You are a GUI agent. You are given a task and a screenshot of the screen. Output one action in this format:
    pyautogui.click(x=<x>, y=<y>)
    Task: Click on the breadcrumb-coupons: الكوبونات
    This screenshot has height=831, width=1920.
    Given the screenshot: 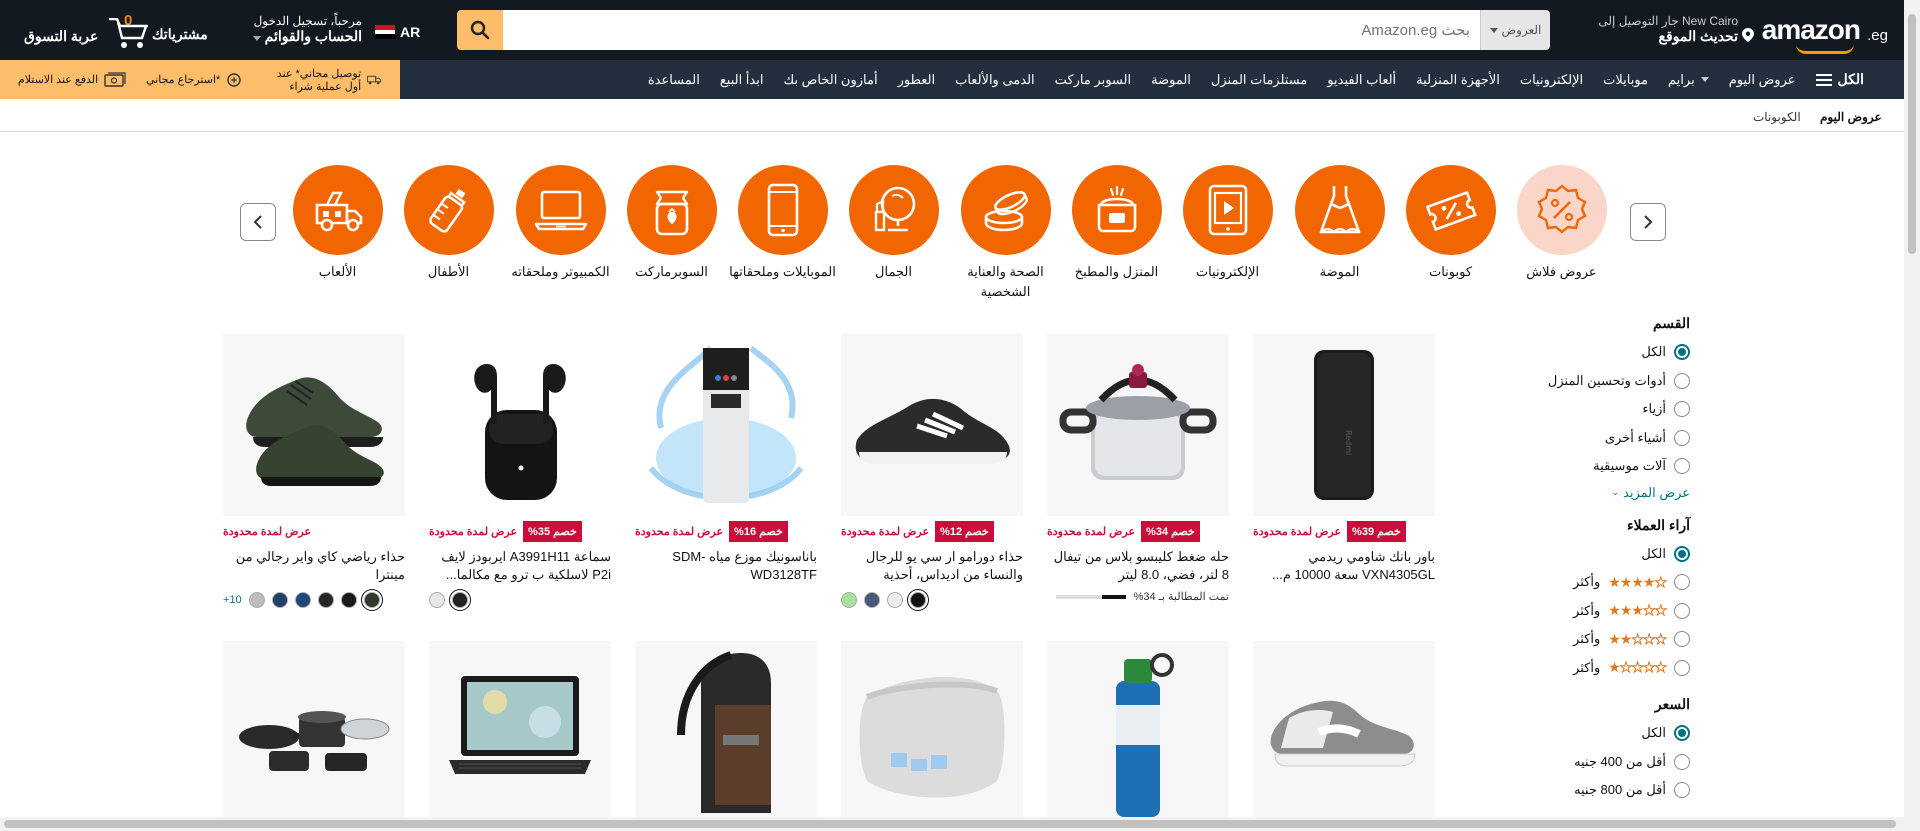 What is the action you would take?
    pyautogui.click(x=1777, y=117)
    